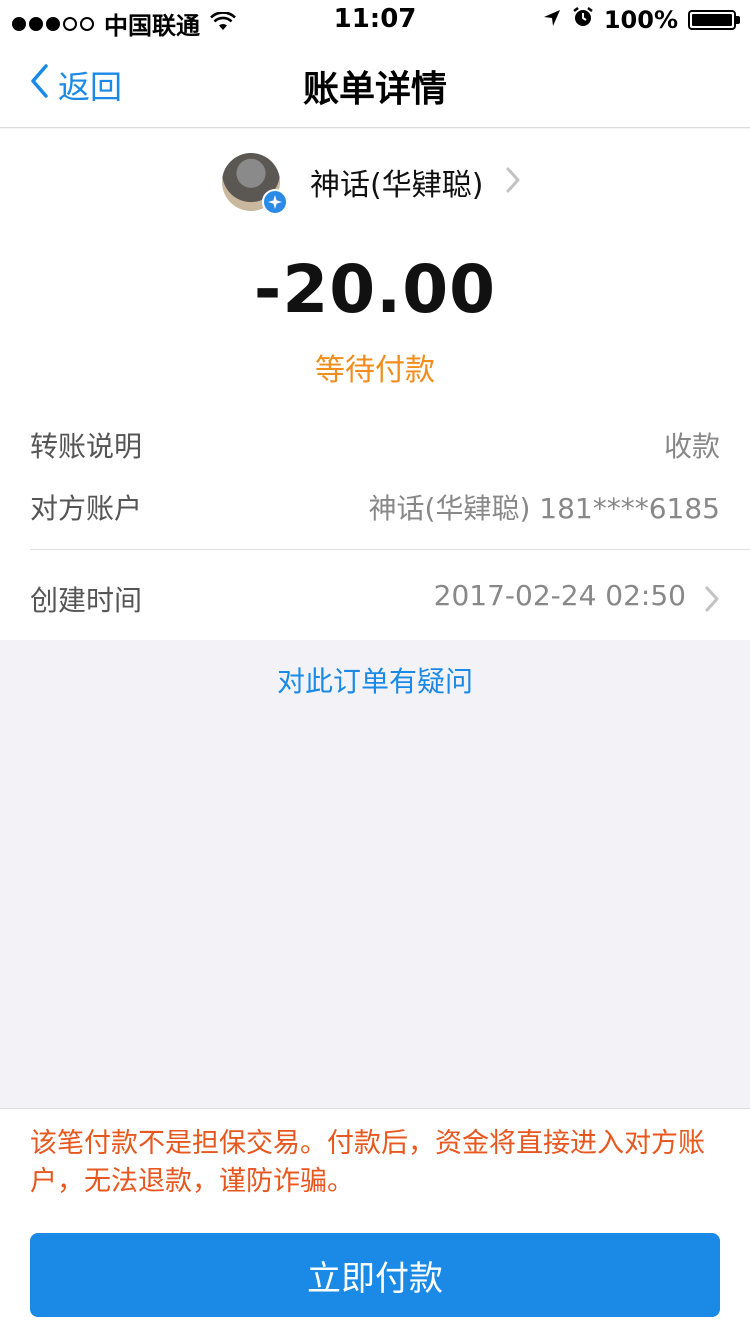  I want to click on divider, so click(390, 549).